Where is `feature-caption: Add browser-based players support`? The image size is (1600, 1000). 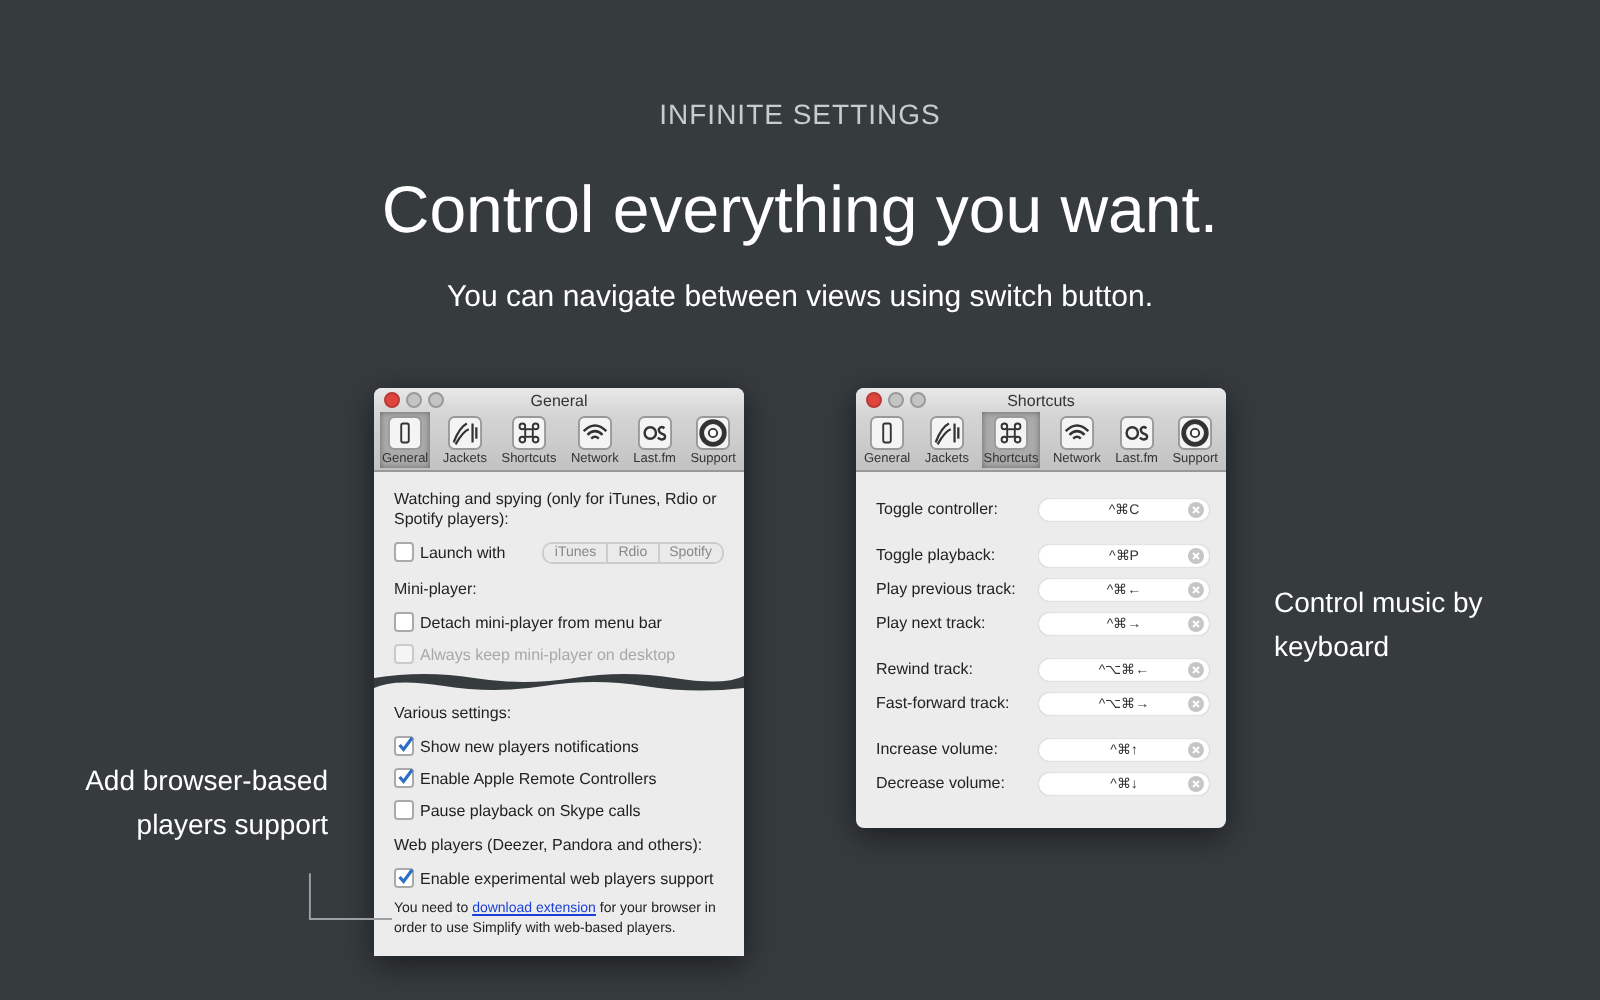 feature-caption: Add browser-based players support is located at coordinates (205, 803).